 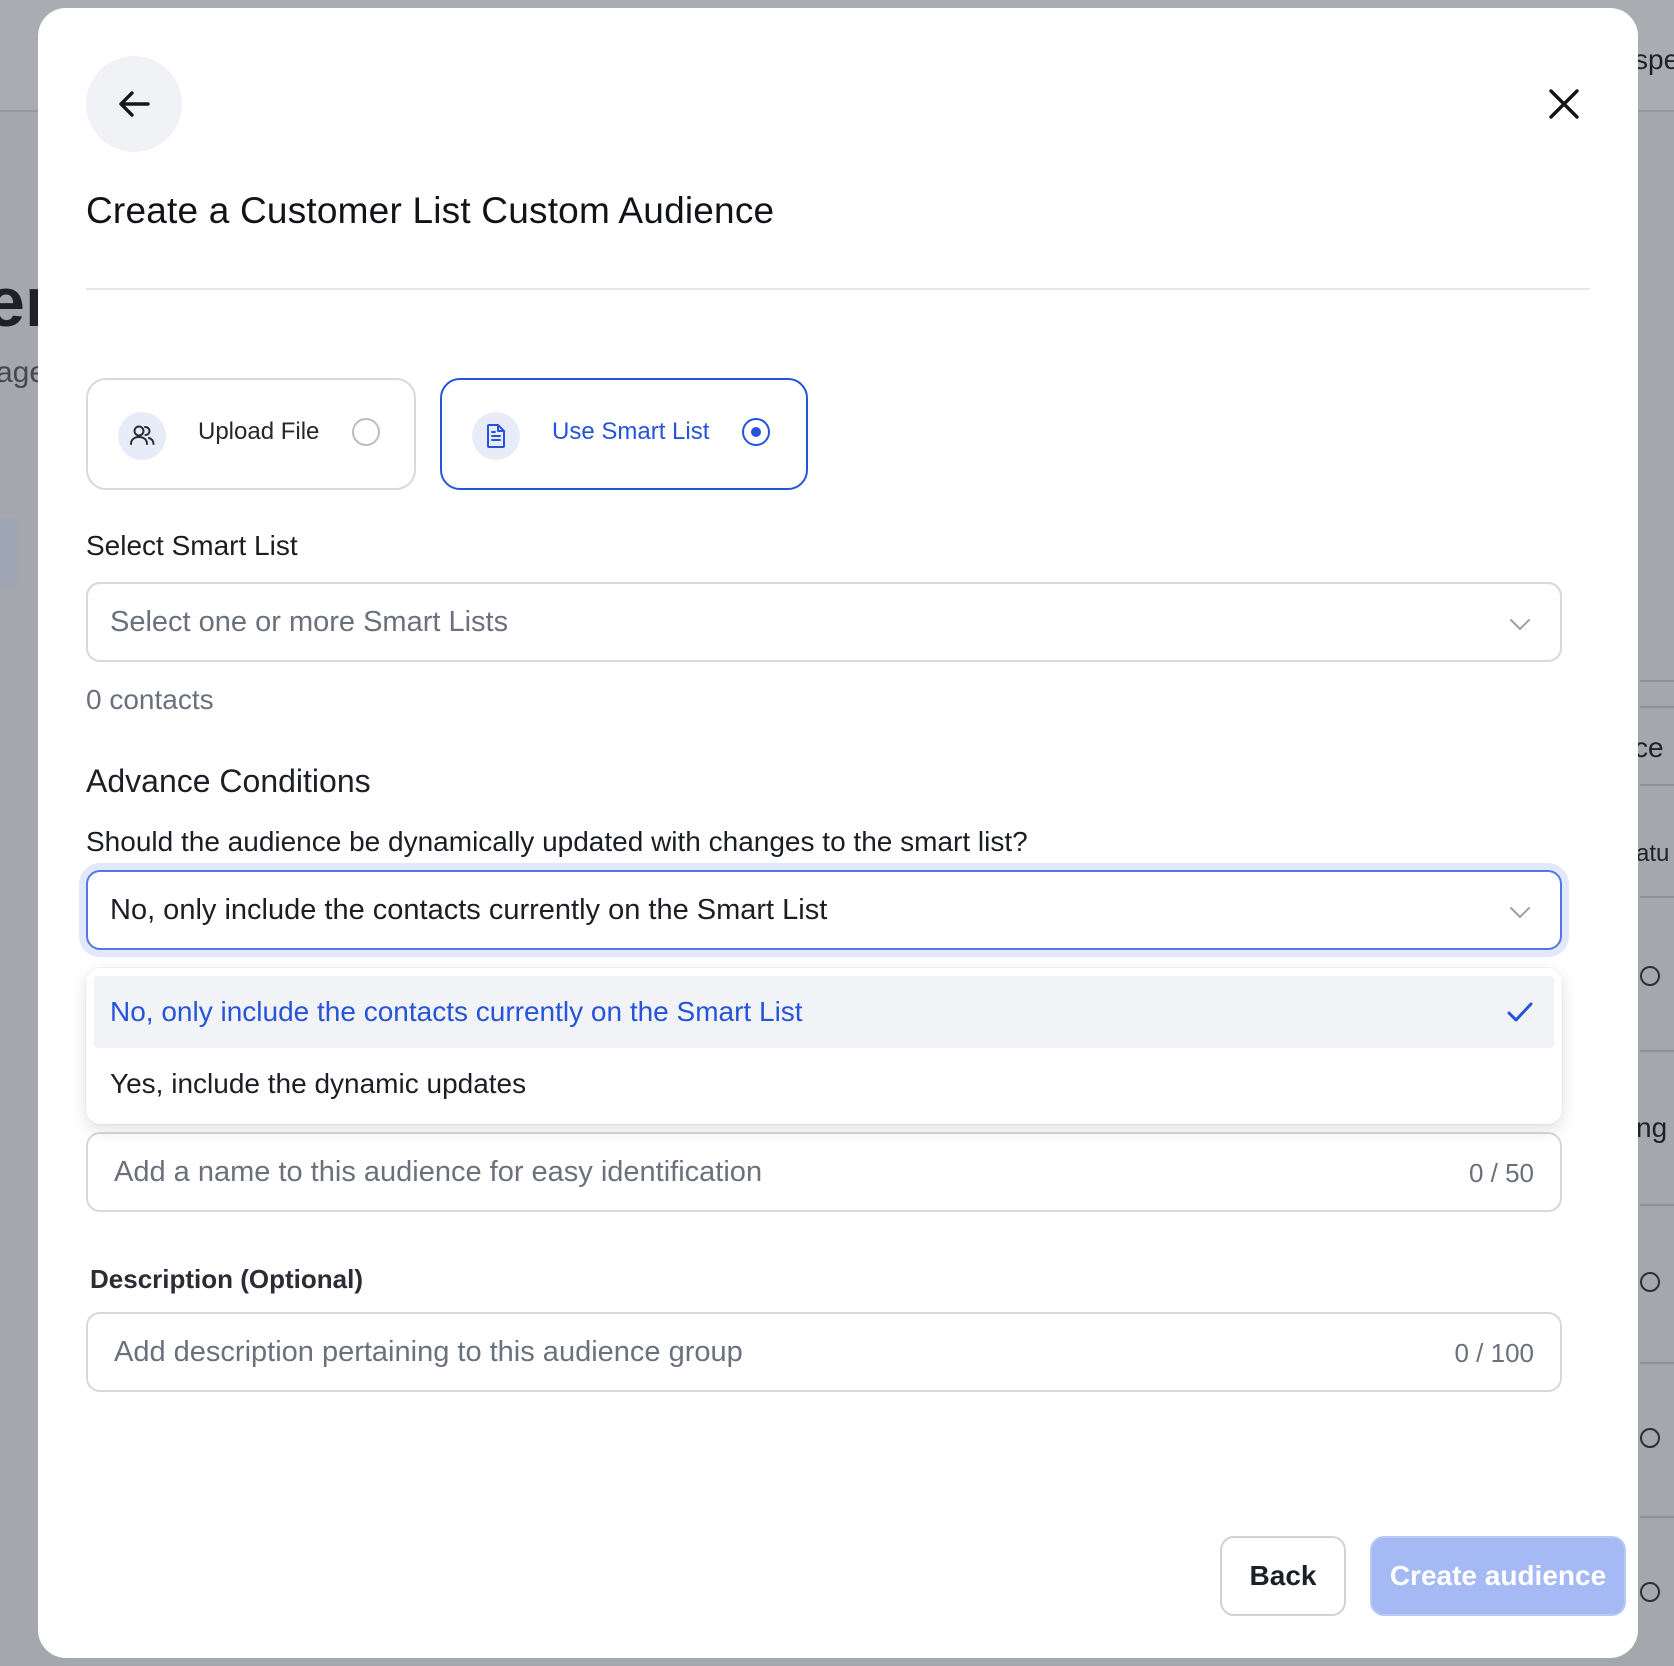 I want to click on use-smart-list-radio, so click(x=756, y=432).